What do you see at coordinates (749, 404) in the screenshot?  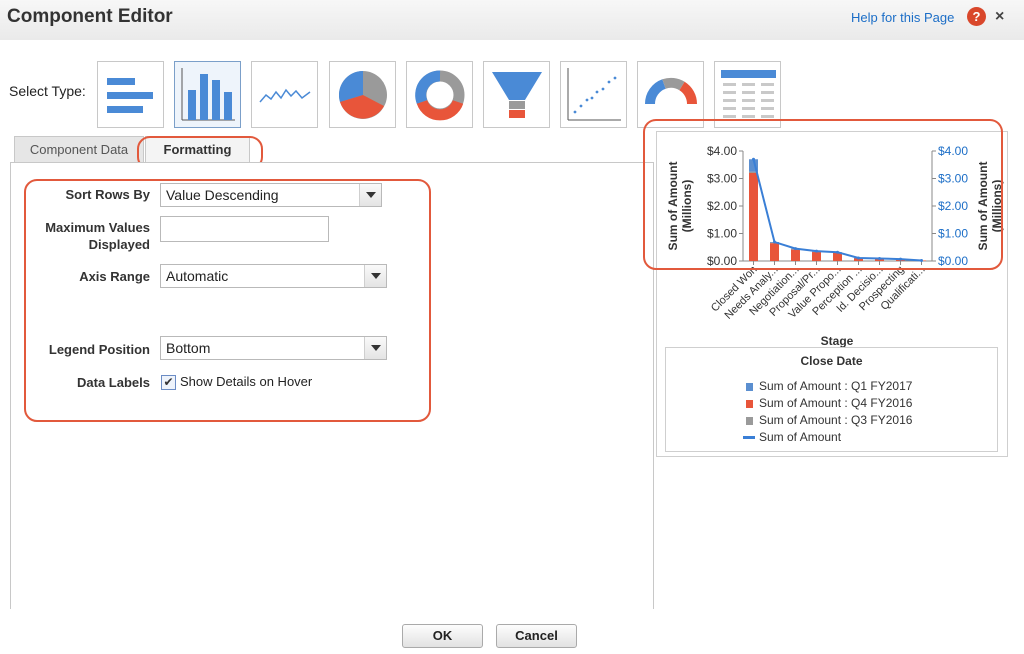 I see `legend-swatch-q4-fy2016` at bounding box center [749, 404].